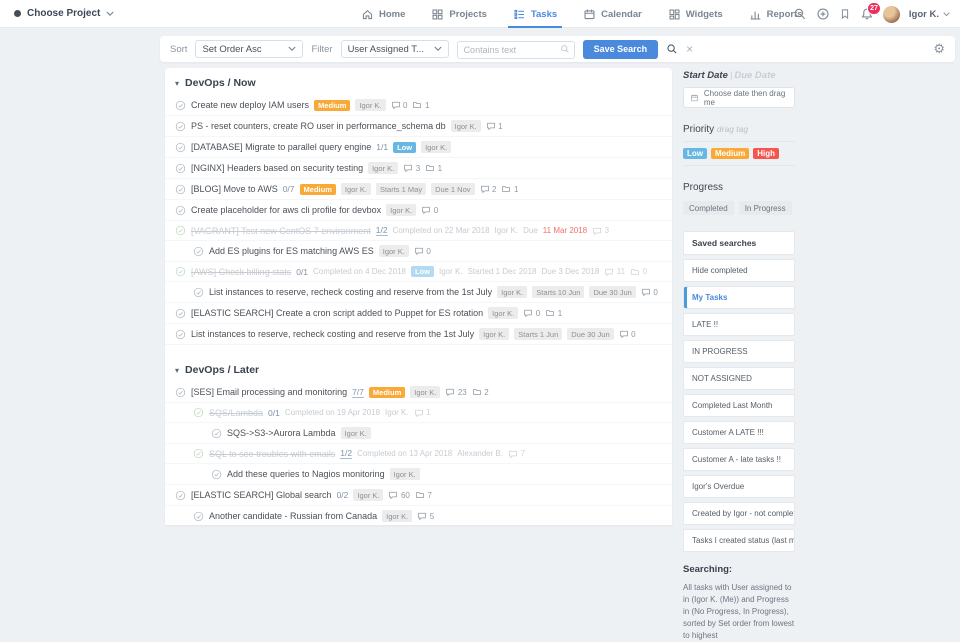 This screenshot has width=960, height=642. Describe the element at coordinates (418, 433) in the screenshot. I see `task-row: SQS->S3->Aurora Lambda Igor K.` at that location.